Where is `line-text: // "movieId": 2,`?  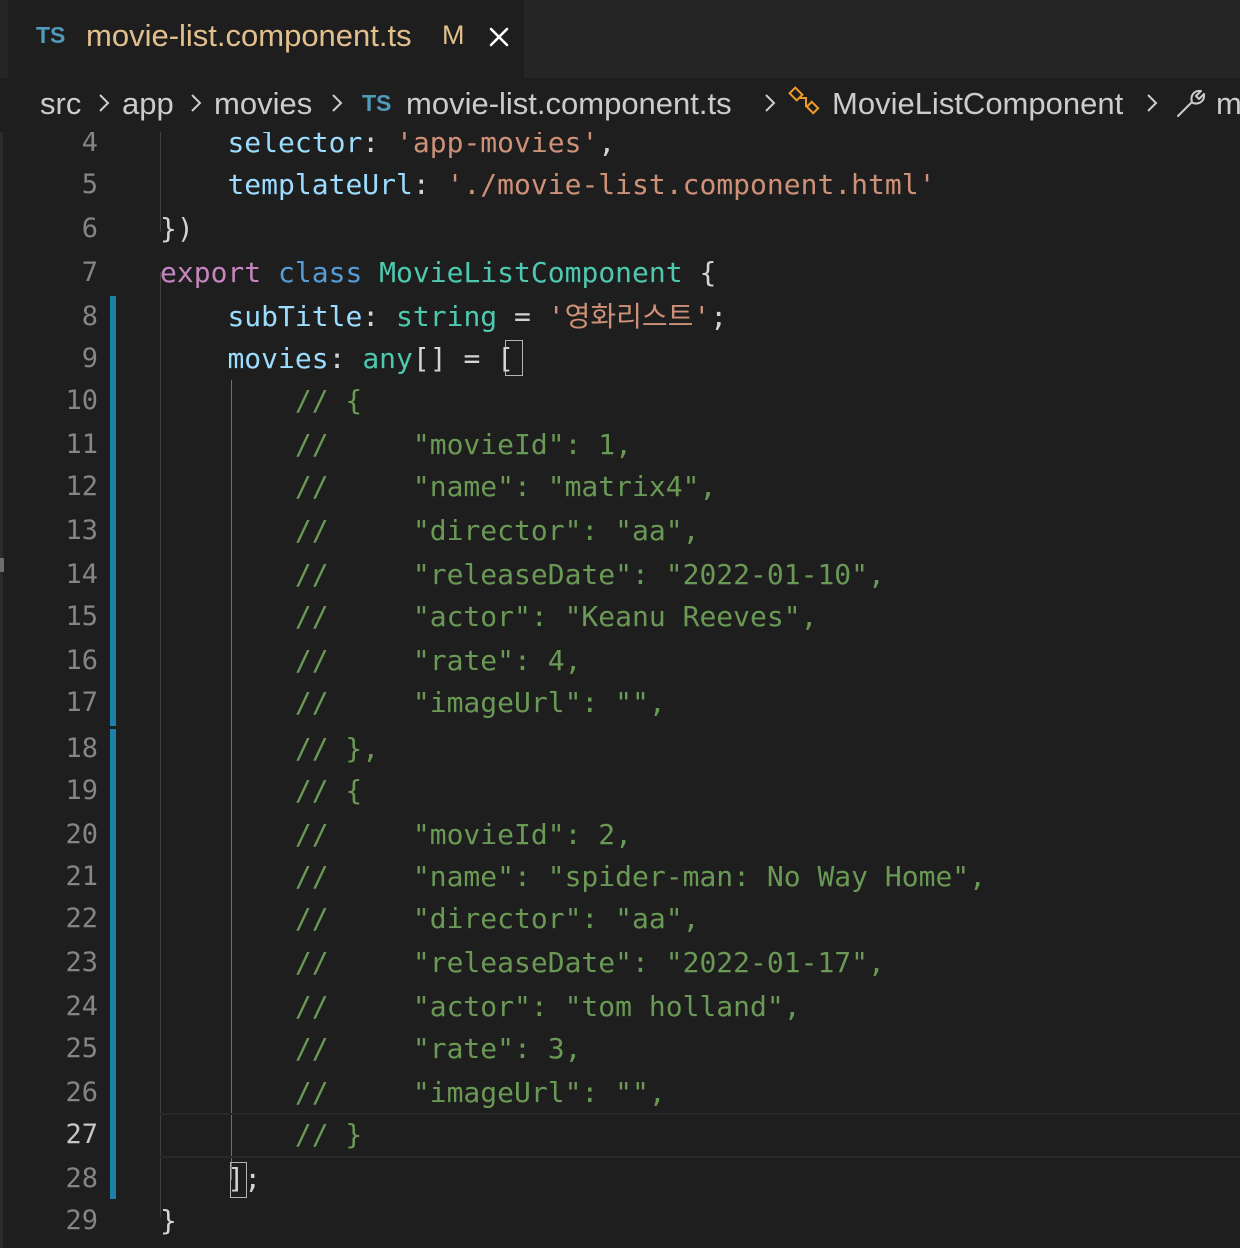 line-text: // "movieId": 2, is located at coordinates (396, 834).